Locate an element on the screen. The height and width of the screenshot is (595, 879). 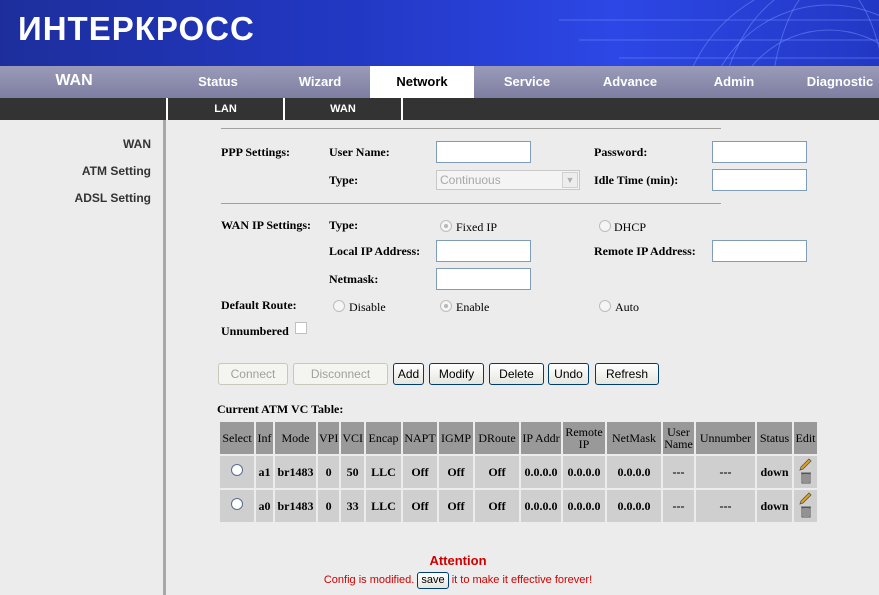
table-cell: 0 is located at coordinates (329, 506).